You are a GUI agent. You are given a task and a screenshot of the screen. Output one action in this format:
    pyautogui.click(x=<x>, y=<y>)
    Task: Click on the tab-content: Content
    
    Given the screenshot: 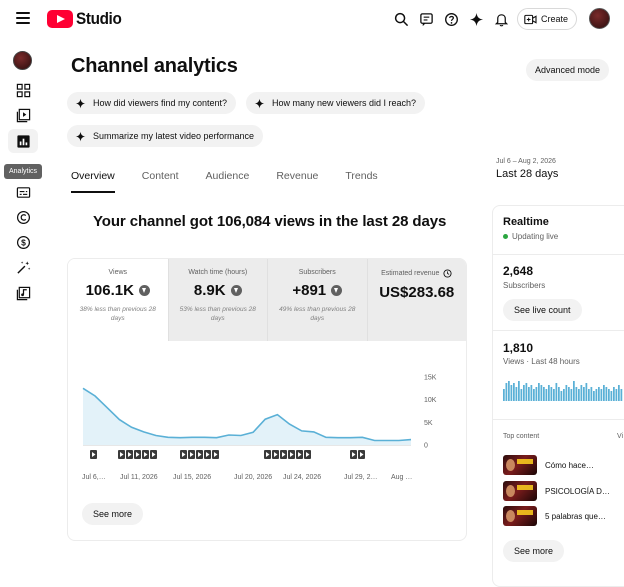 What is the action you would take?
    pyautogui.click(x=160, y=181)
    